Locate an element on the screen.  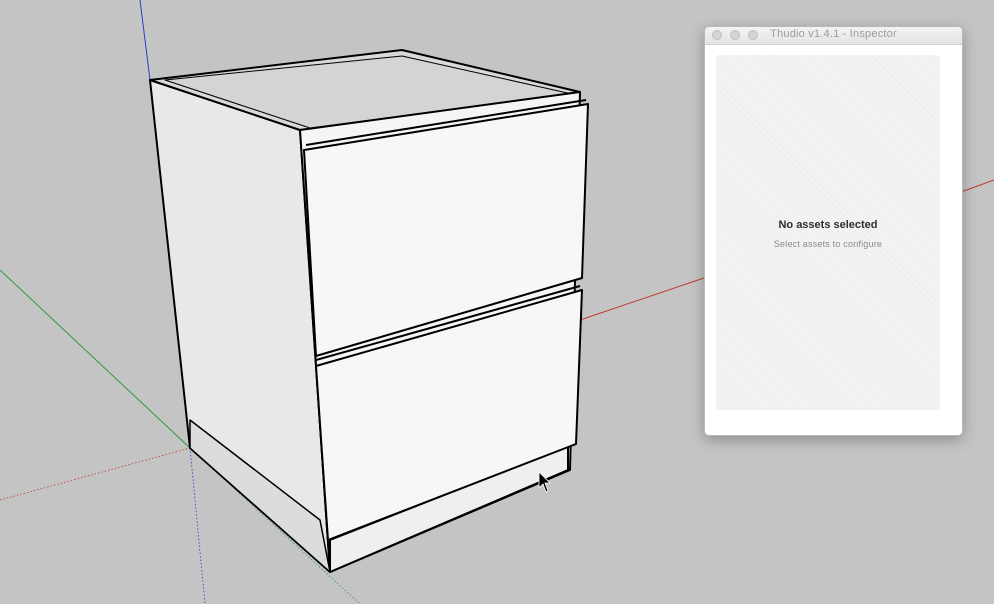
window-title: Thudio v1.4.1 - Inspector is located at coordinates (833, 34).